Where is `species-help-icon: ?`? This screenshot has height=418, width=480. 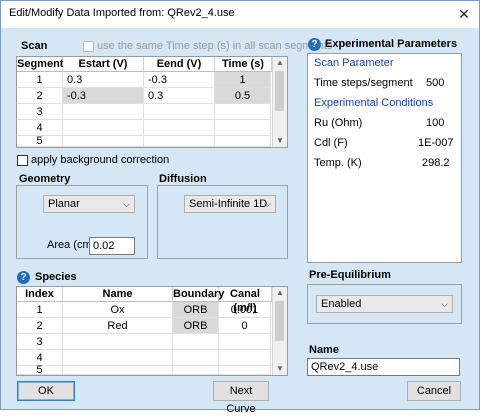 species-help-icon: ? is located at coordinates (23, 277).